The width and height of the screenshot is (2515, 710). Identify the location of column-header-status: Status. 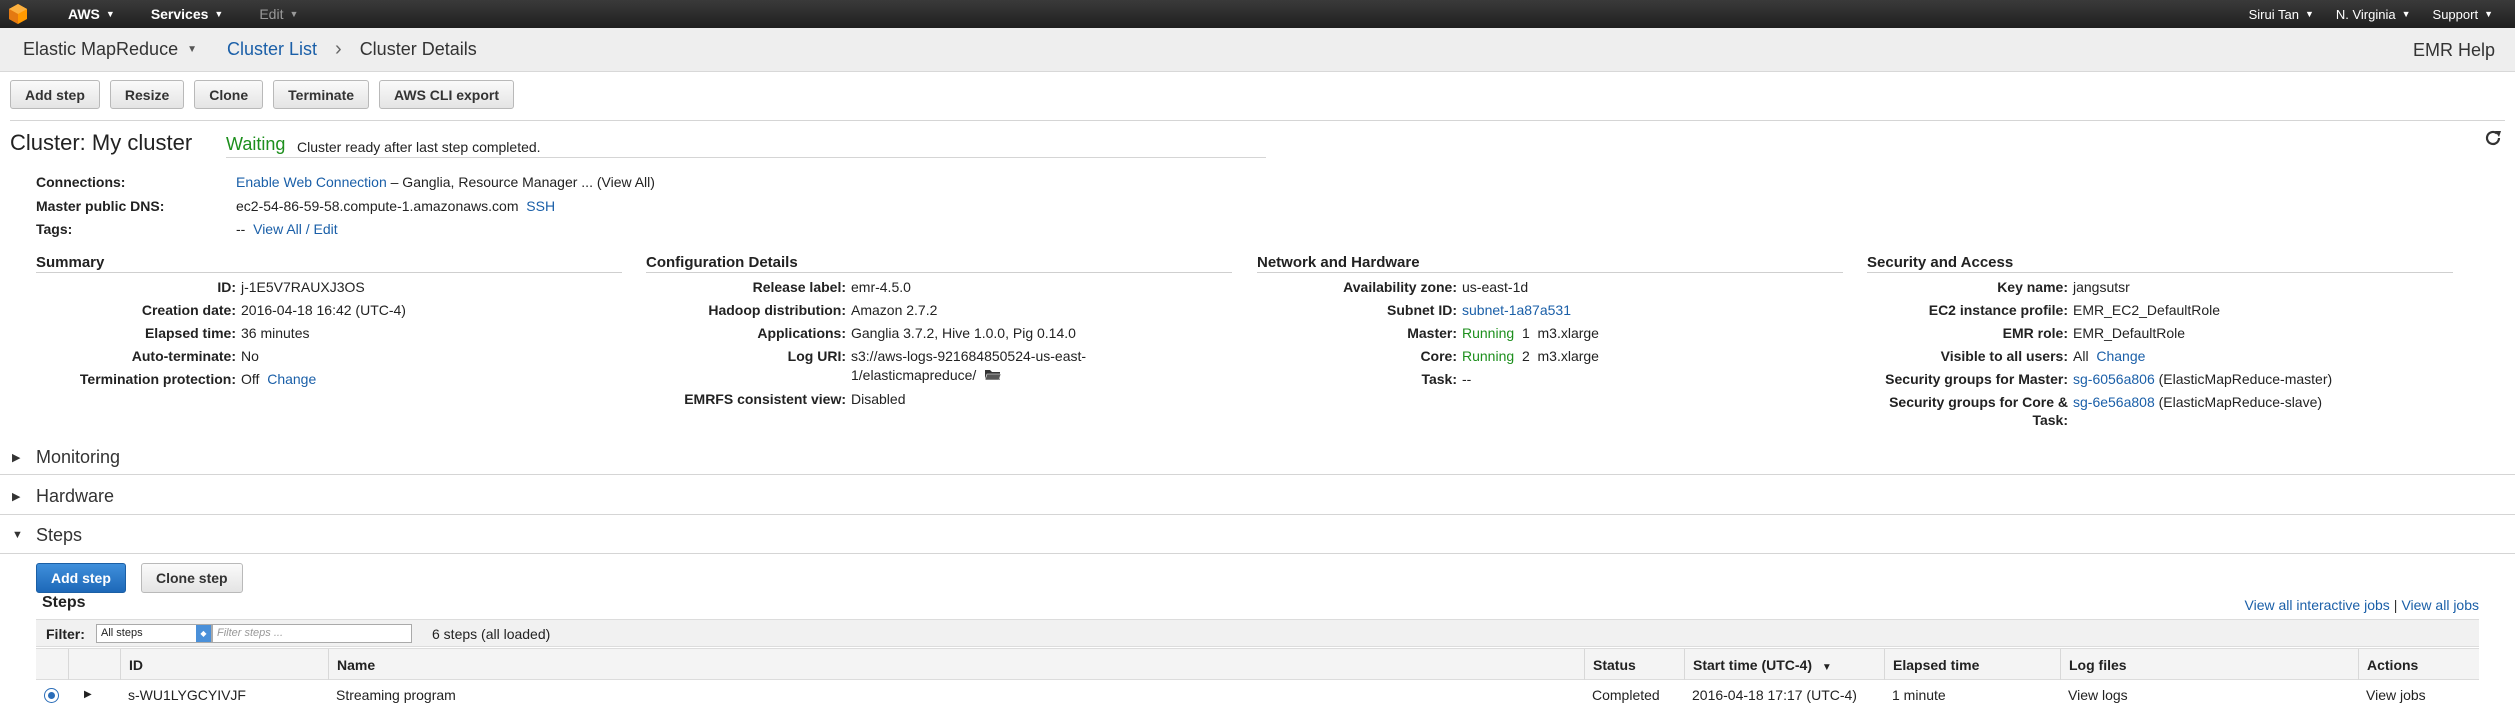
(1634, 665).